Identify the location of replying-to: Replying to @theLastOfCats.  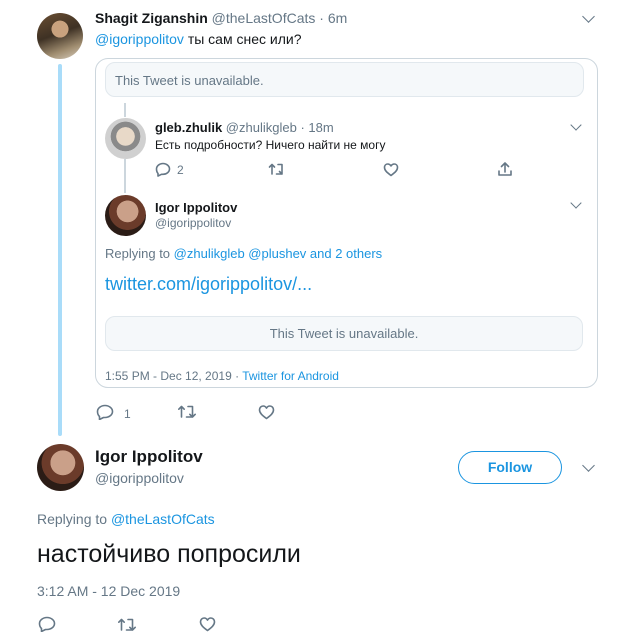
(126, 519).